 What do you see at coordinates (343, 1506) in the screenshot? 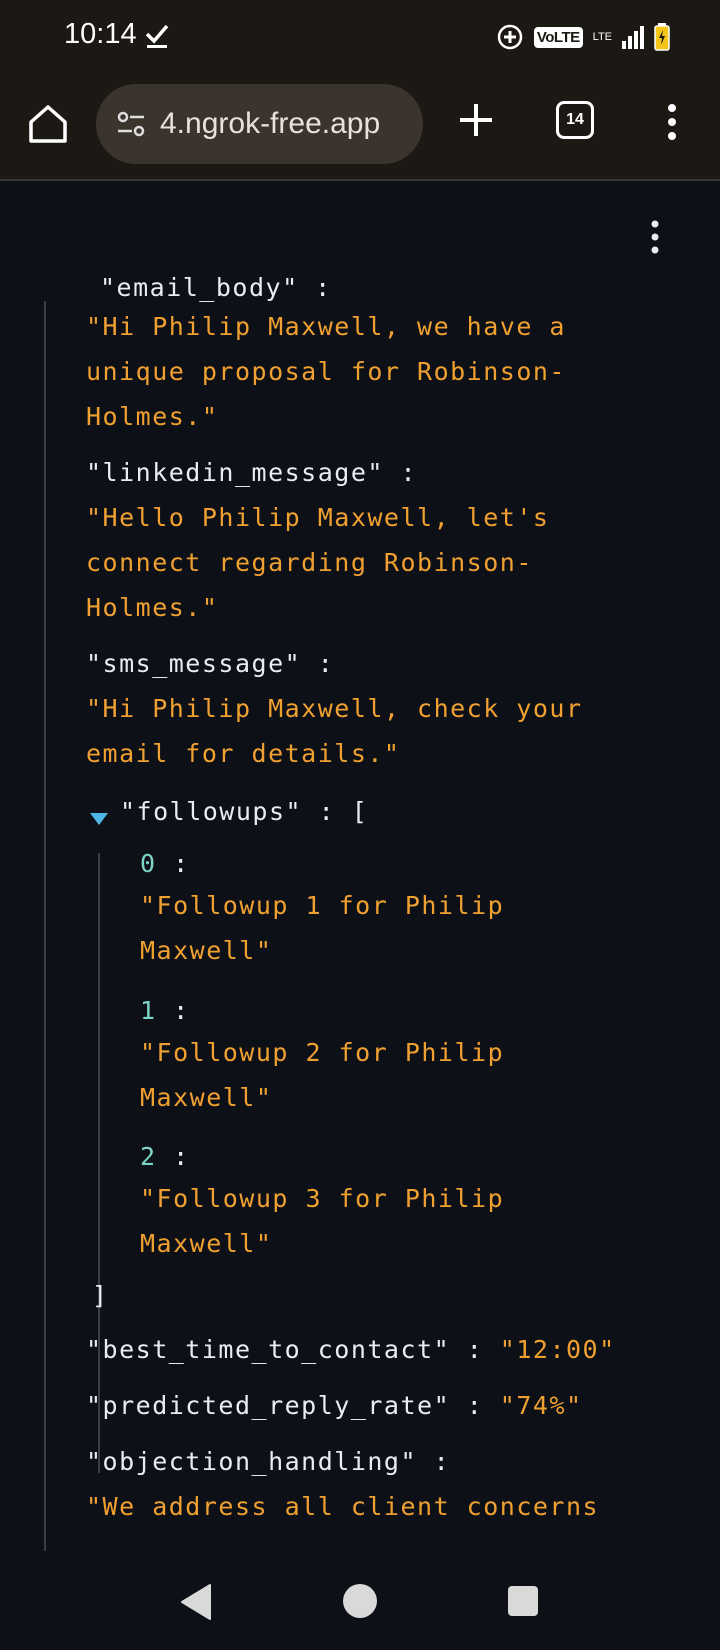
I see `json-string: "We address all client concerns` at bounding box center [343, 1506].